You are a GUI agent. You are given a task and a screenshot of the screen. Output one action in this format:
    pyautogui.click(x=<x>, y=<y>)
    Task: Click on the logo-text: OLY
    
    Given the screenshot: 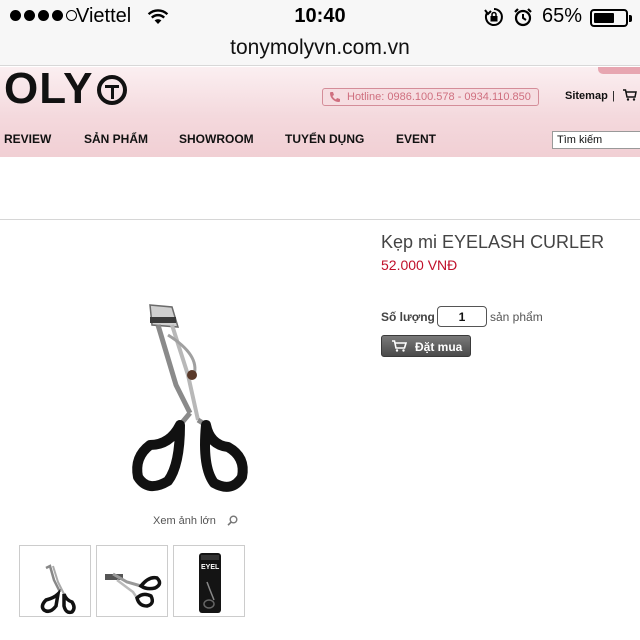 What is the action you would take?
    pyautogui.click(x=49, y=88)
    